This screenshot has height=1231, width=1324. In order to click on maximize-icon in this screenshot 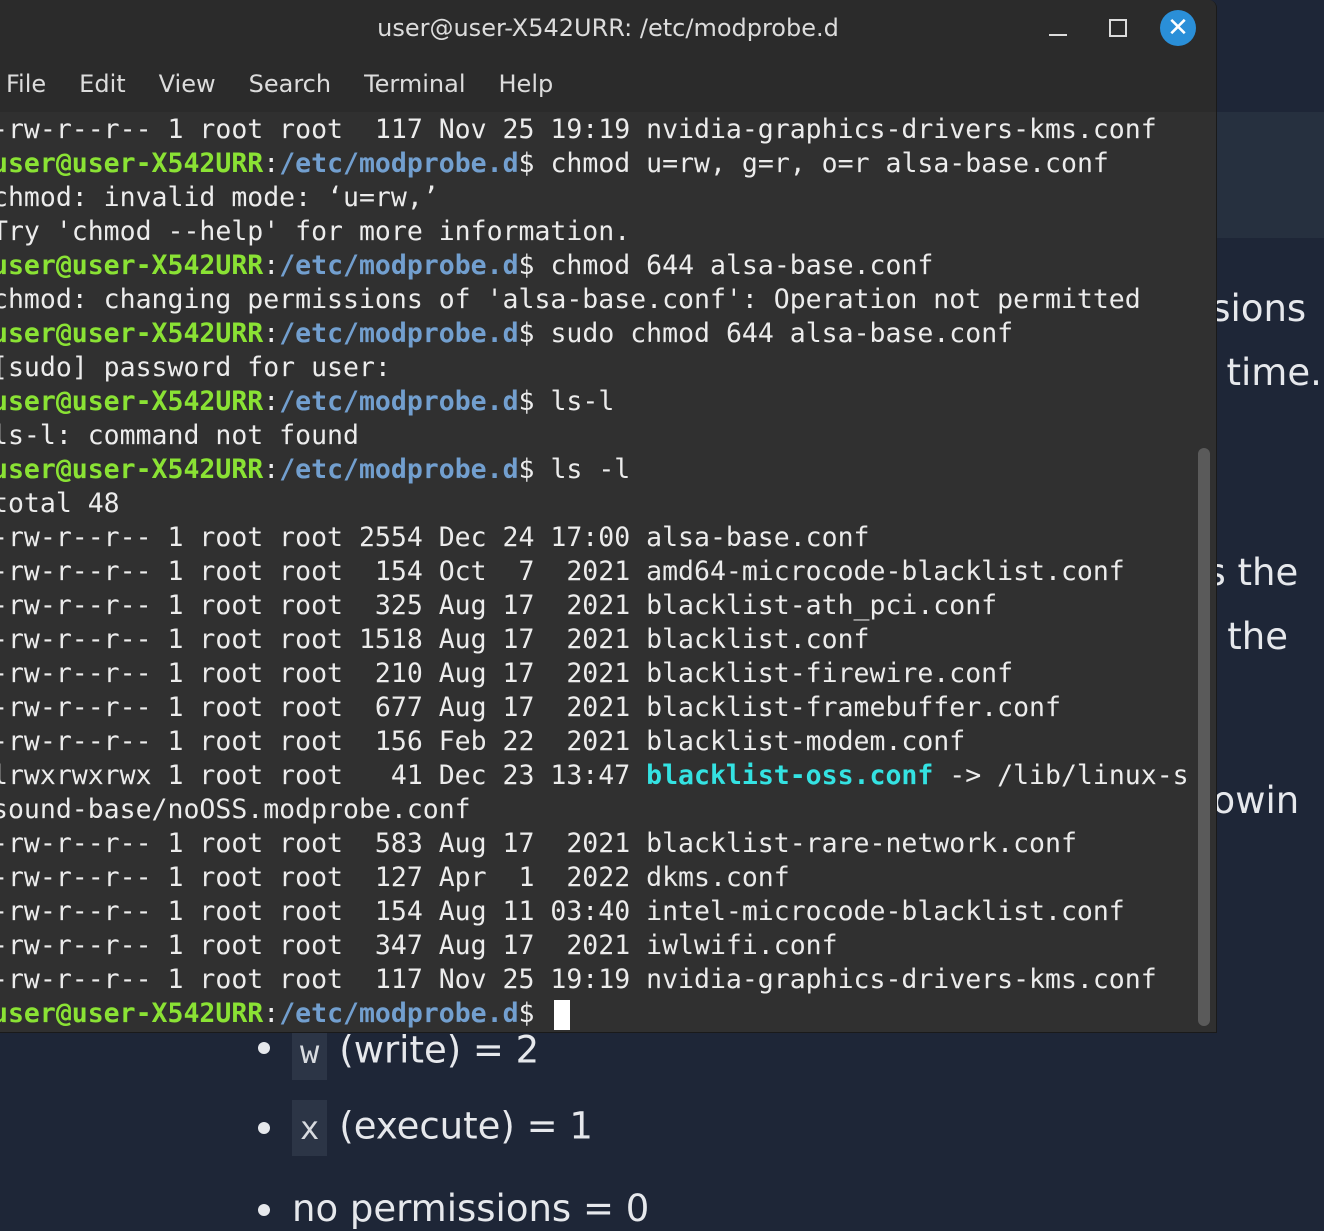, I will do `click(1118, 28)`.